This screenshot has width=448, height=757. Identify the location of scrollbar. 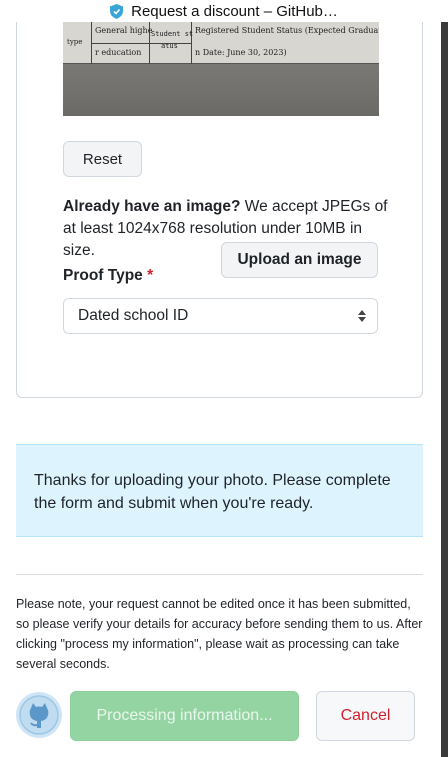
(444, 378).